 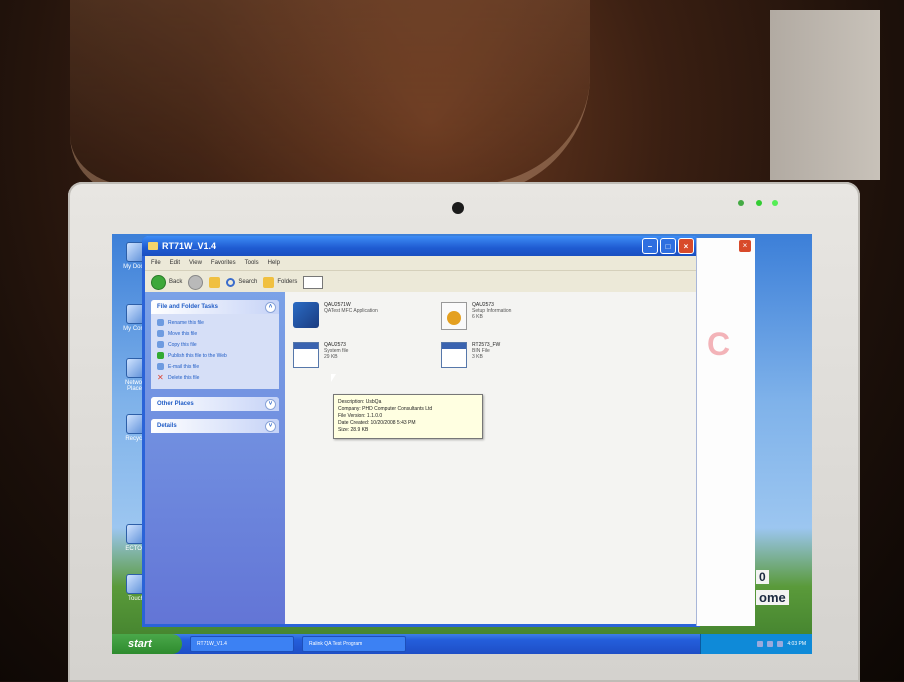 I want to click on edge-text: ome, so click(x=772, y=597).